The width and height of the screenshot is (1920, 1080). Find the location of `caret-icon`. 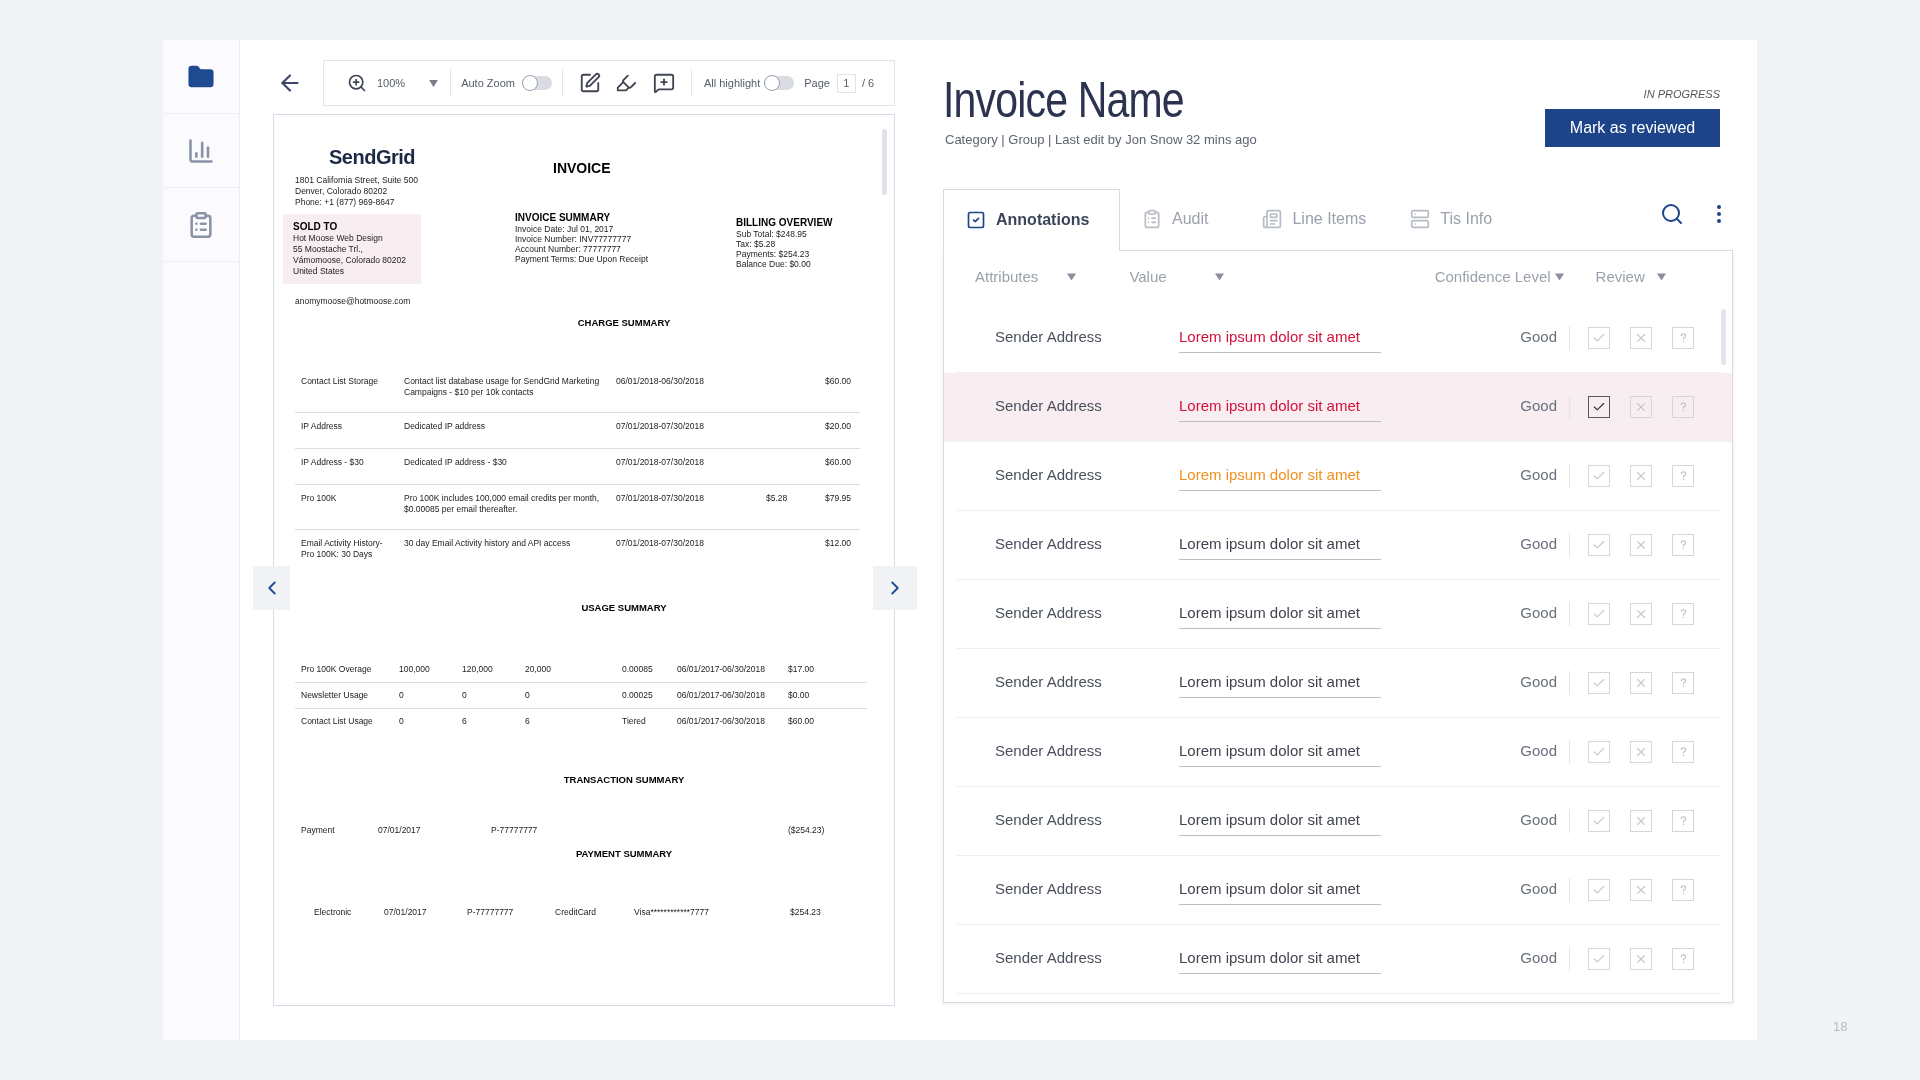

caret-icon is located at coordinates (1559, 277).